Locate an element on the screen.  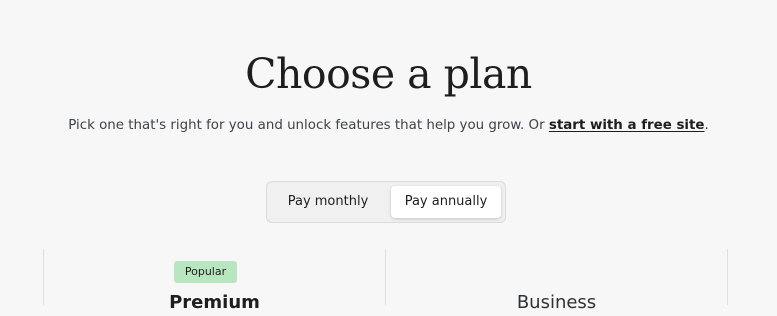
subtitle-period: . is located at coordinates (706, 125).